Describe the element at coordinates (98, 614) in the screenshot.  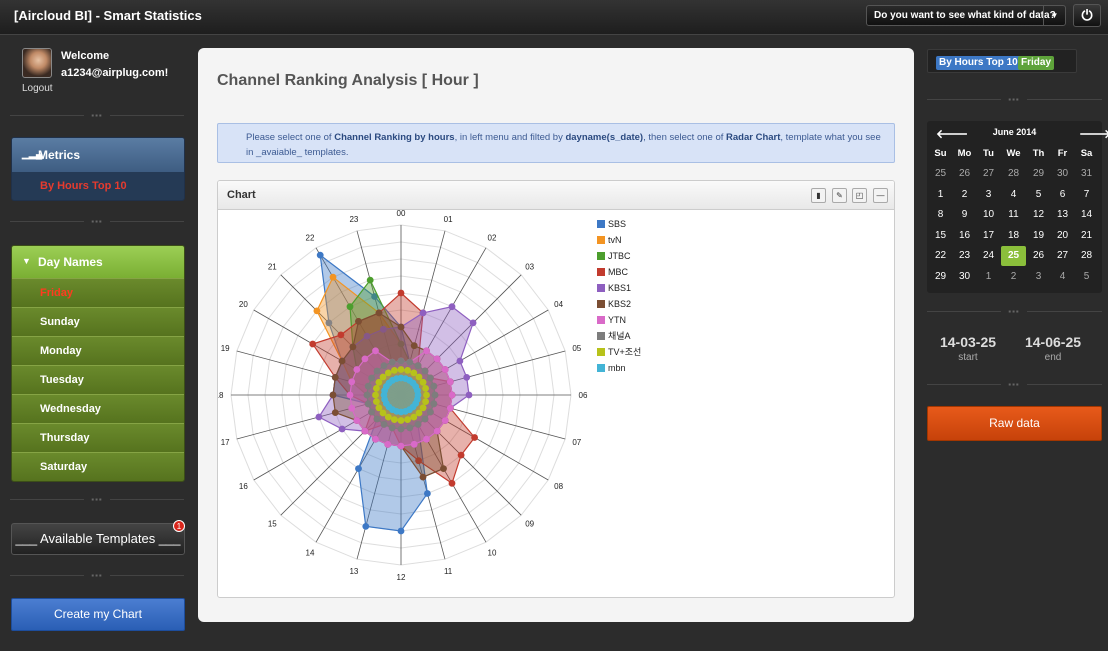
I see `create-chart-button: Create my Chart` at that location.